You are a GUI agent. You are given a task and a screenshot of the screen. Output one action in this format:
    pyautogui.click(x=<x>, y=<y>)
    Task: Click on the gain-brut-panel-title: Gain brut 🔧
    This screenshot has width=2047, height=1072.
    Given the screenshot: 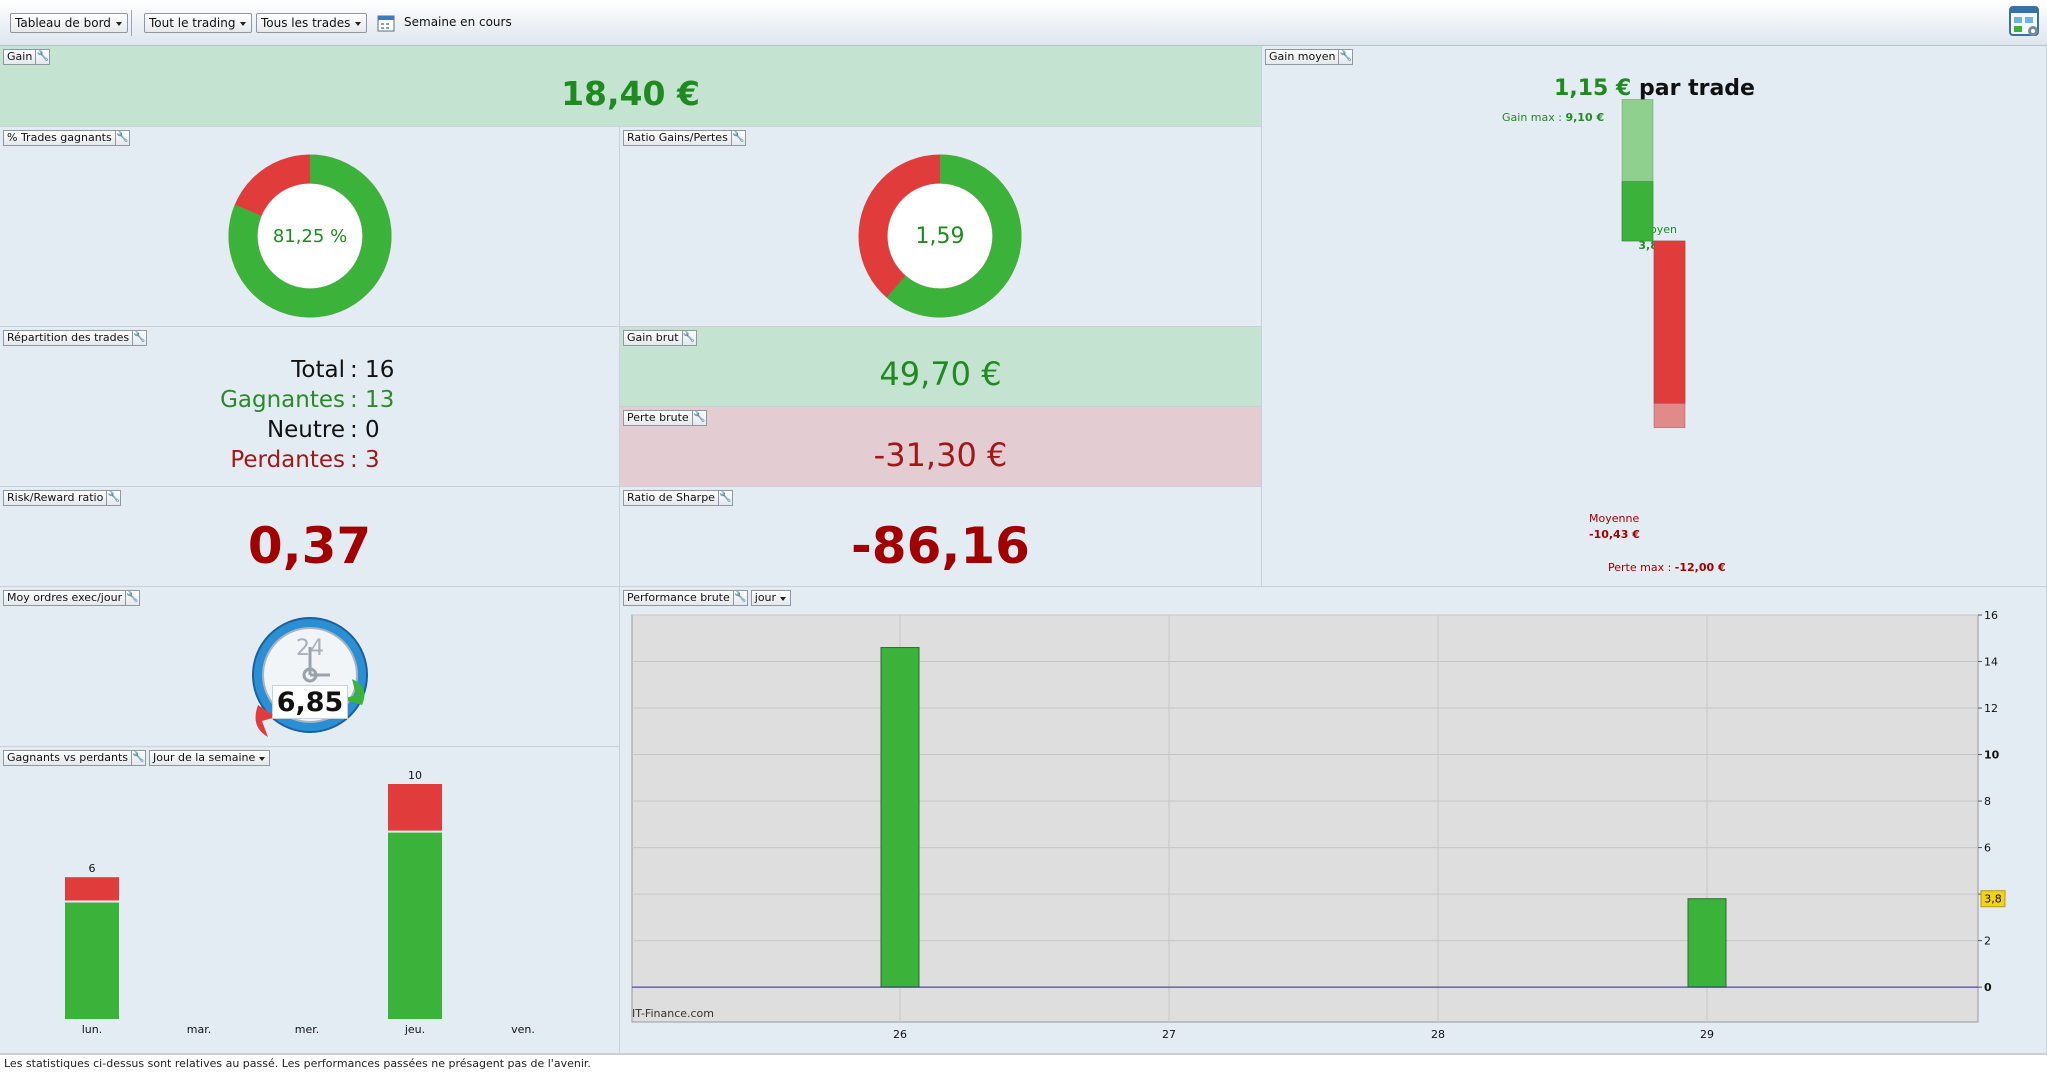 What is the action you would take?
    pyautogui.click(x=660, y=338)
    